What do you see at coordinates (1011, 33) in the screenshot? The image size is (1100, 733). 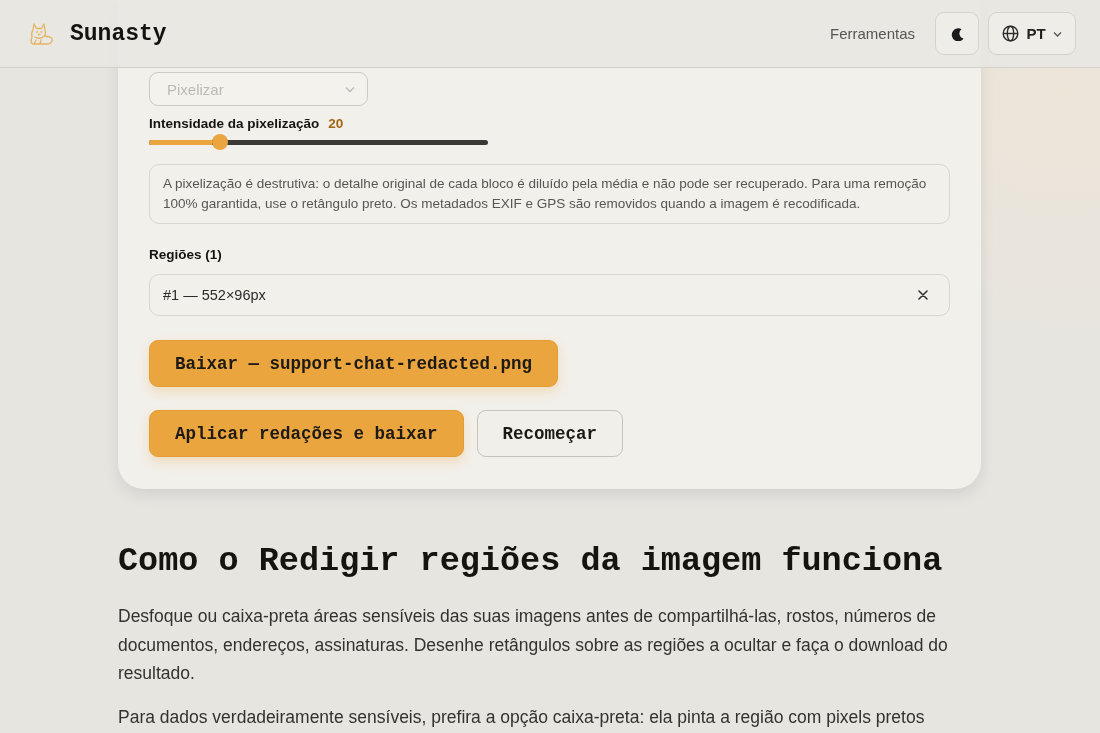 I see `globe-icon` at bounding box center [1011, 33].